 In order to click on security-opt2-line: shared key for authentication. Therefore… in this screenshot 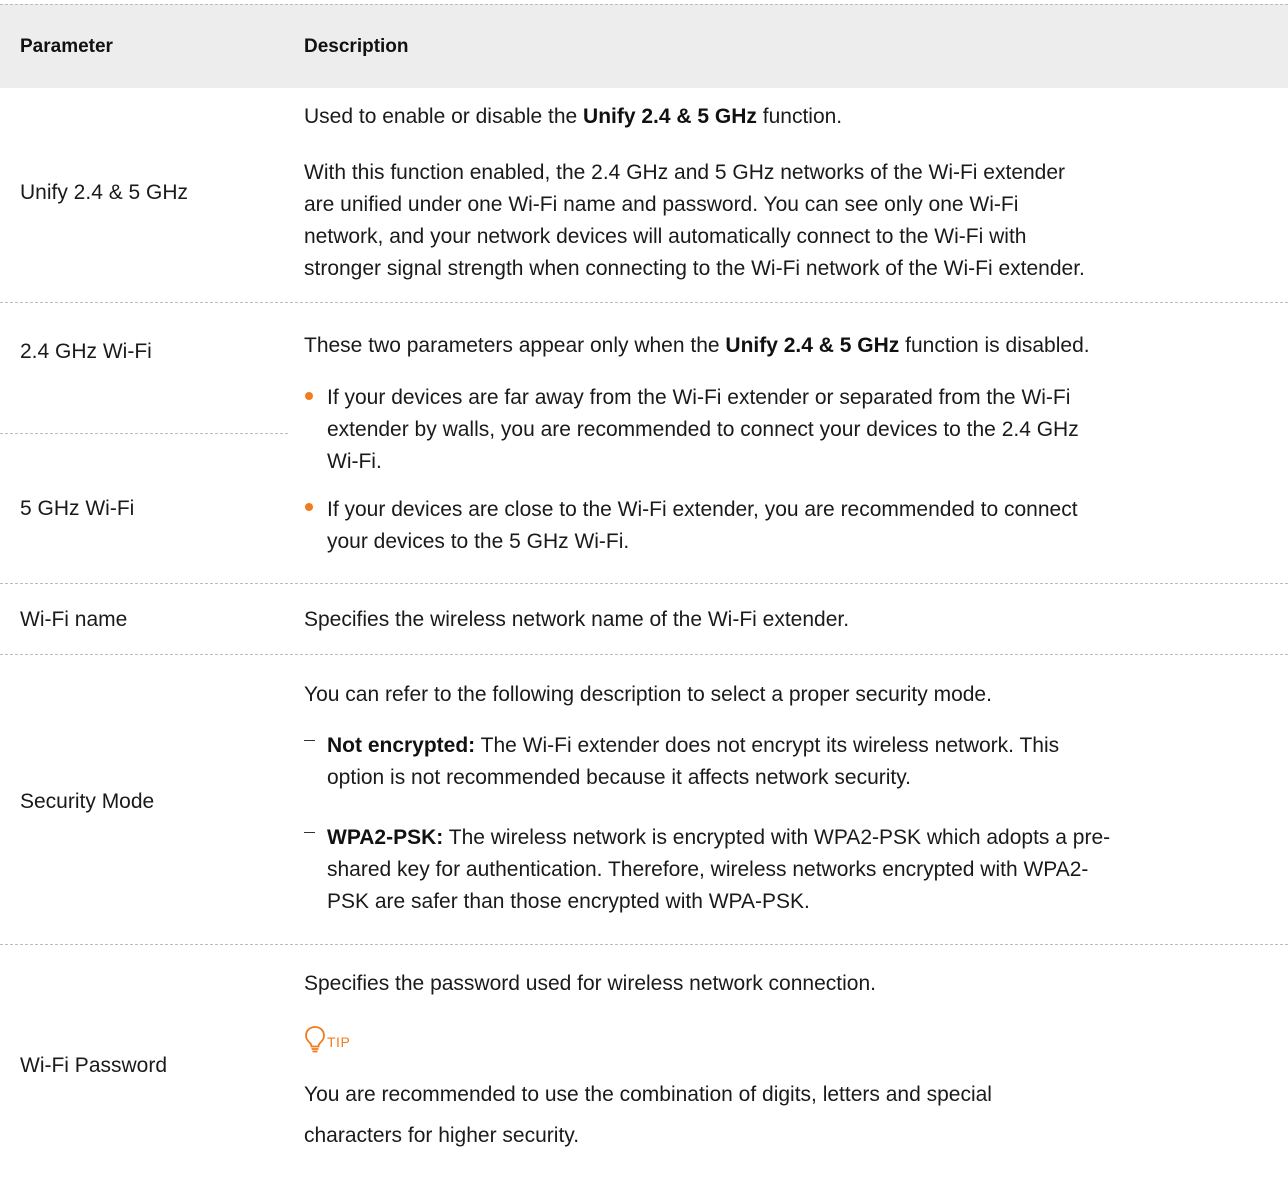, I will do `click(708, 869)`.